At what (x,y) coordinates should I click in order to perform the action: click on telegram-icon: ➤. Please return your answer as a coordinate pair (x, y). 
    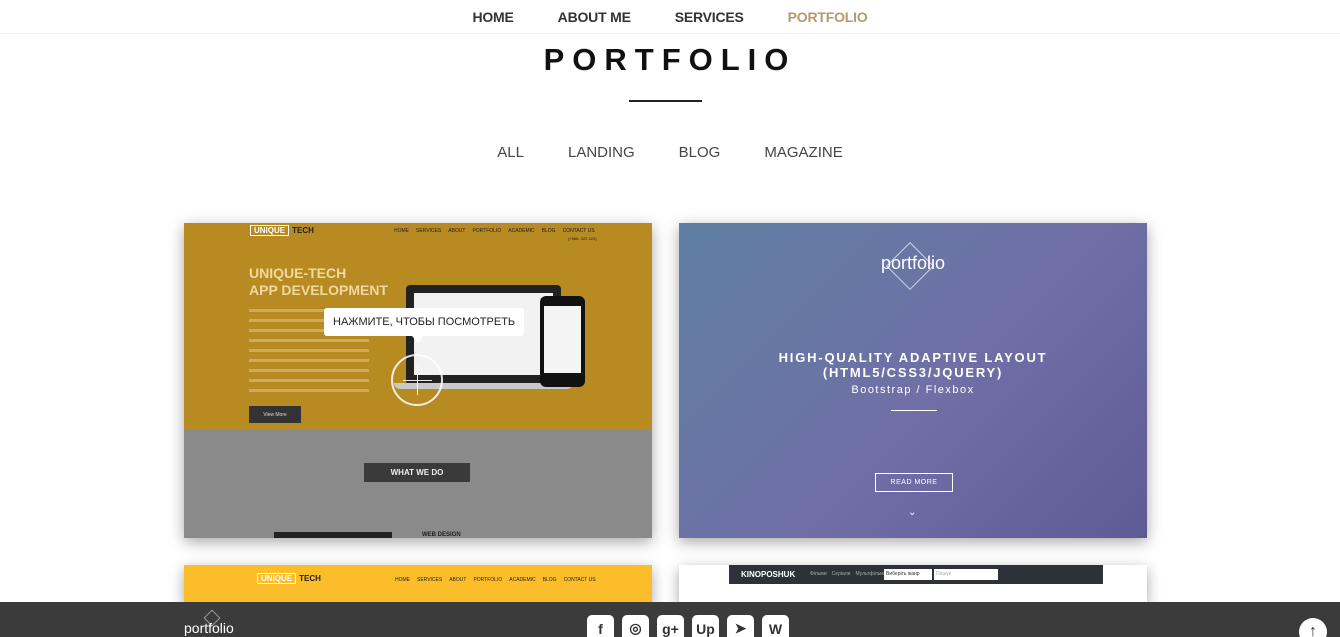
    Looking at the image, I should click on (740, 626).